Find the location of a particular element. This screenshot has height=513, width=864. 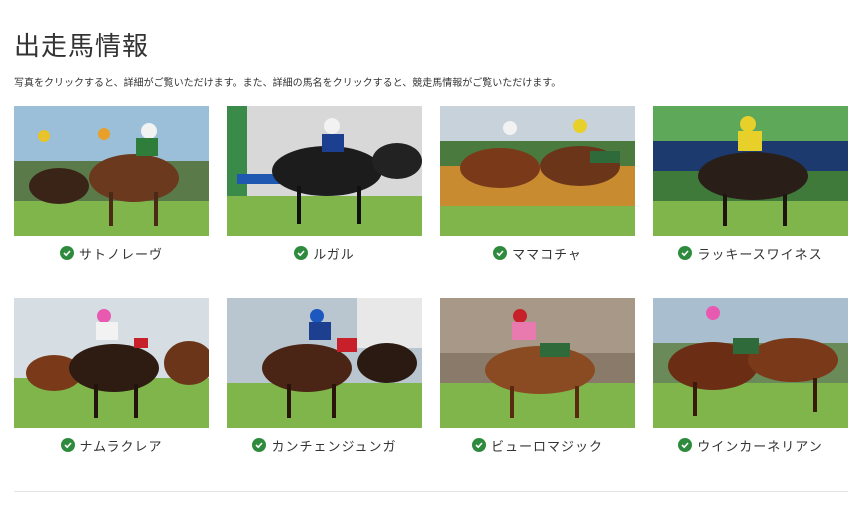

horse-card: ウインカーネリアン is located at coordinates (750, 376).